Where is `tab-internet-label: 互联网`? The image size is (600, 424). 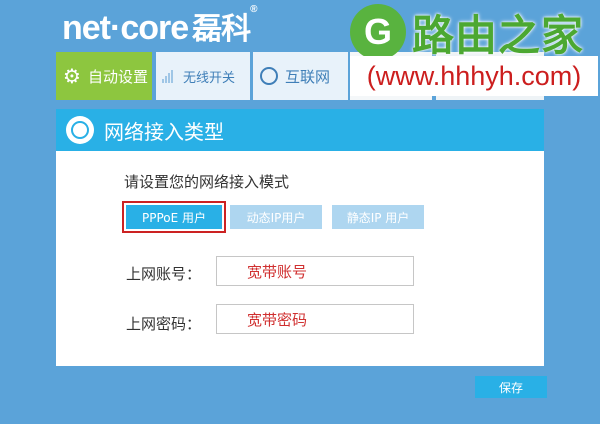 tab-internet-label: 互联网 is located at coordinates (308, 76).